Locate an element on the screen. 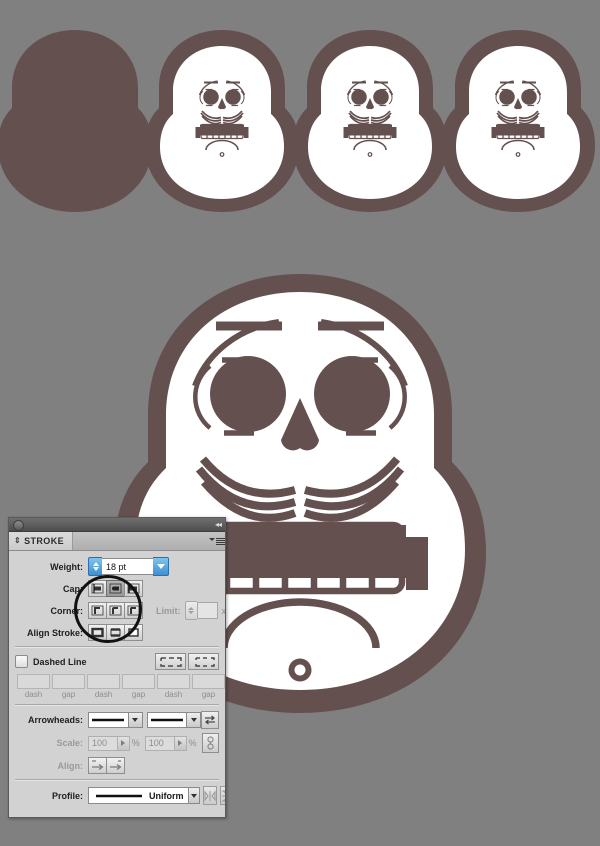  weight-dropdown-button is located at coordinates (161, 566).